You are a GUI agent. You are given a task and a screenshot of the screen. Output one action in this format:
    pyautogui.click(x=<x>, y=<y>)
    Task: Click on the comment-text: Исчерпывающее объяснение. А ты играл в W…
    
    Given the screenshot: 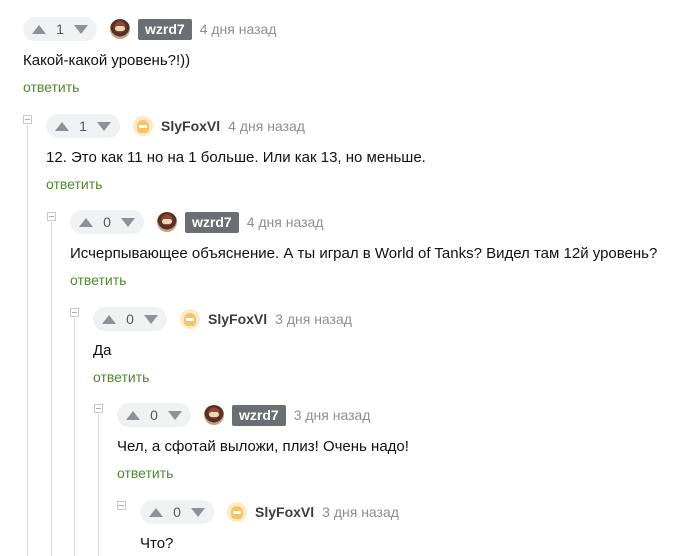 What is the action you would take?
    pyautogui.click(x=364, y=253)
    